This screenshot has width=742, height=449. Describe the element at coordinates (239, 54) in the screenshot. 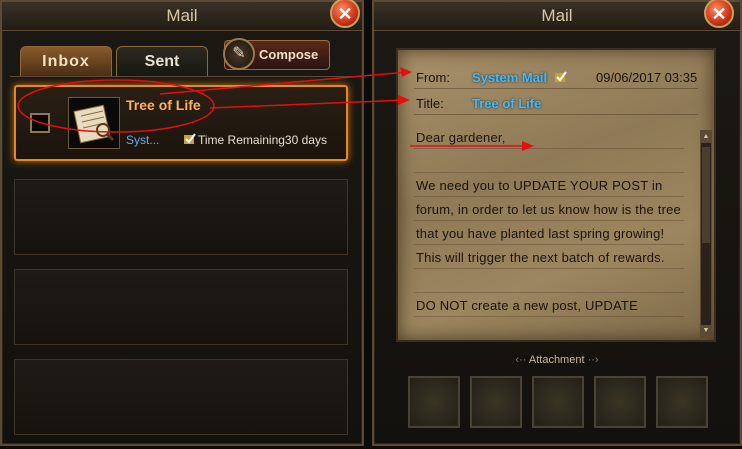

I see `quill-icon: ✎` at that location.